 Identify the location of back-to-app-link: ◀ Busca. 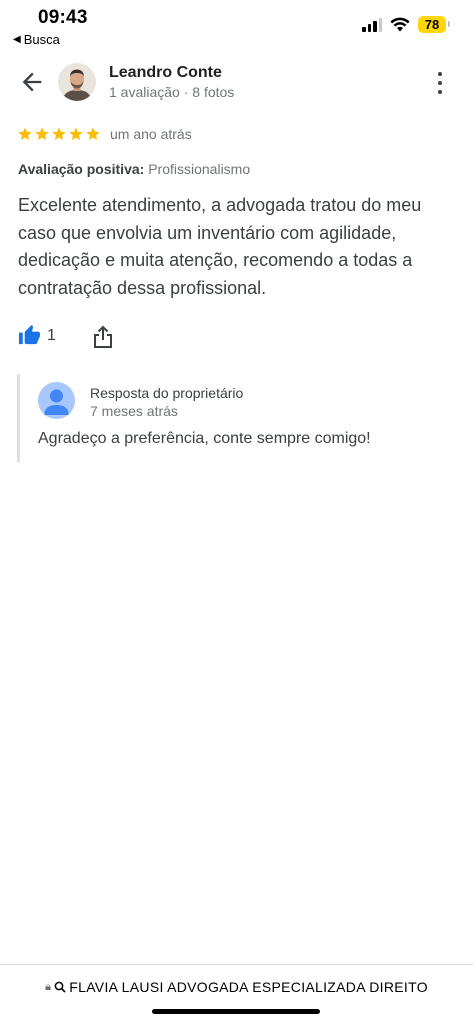
(36, 39).